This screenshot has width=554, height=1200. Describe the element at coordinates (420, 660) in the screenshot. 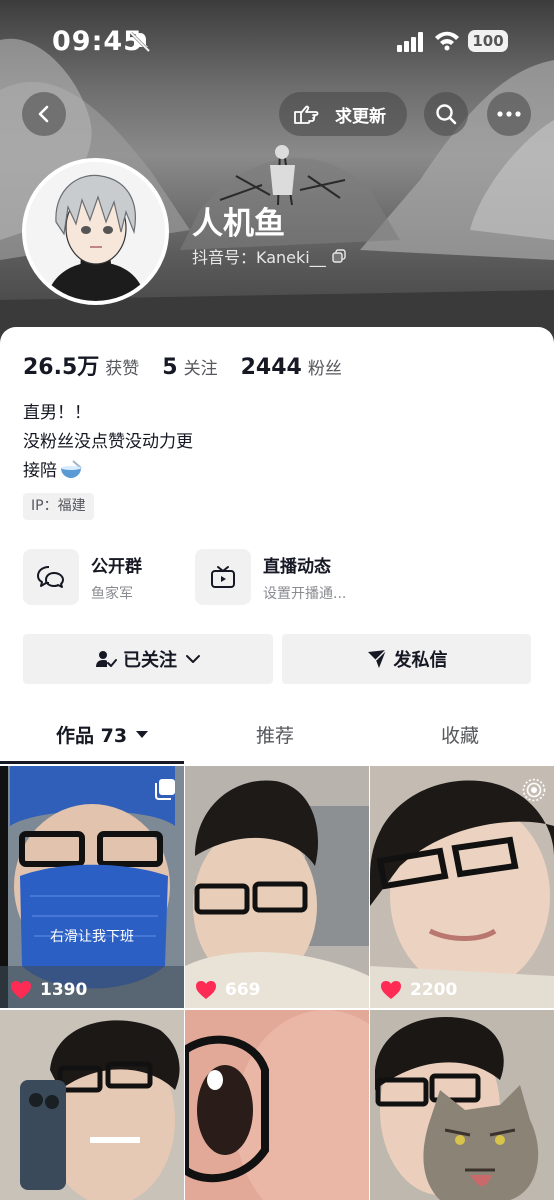

I see `send-message-label: 发私信` at that location.